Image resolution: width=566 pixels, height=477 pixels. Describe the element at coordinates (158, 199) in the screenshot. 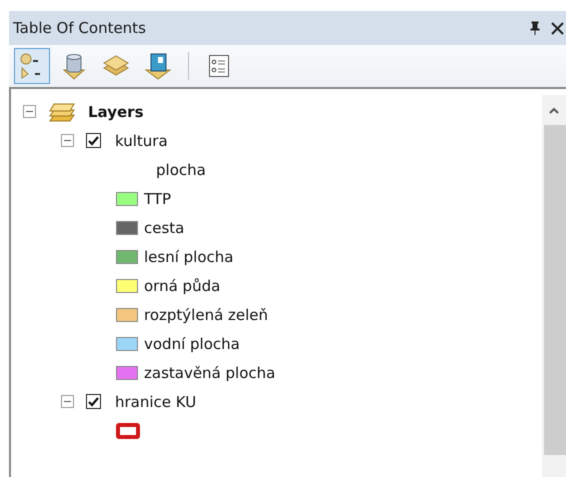

I see `legend-label: TTP` at that location.